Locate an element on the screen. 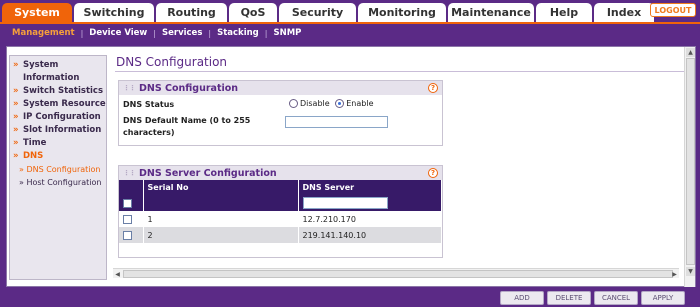 This screenshot has width=700, height=307. tab-help: Help is located at coordinates (564, 12).